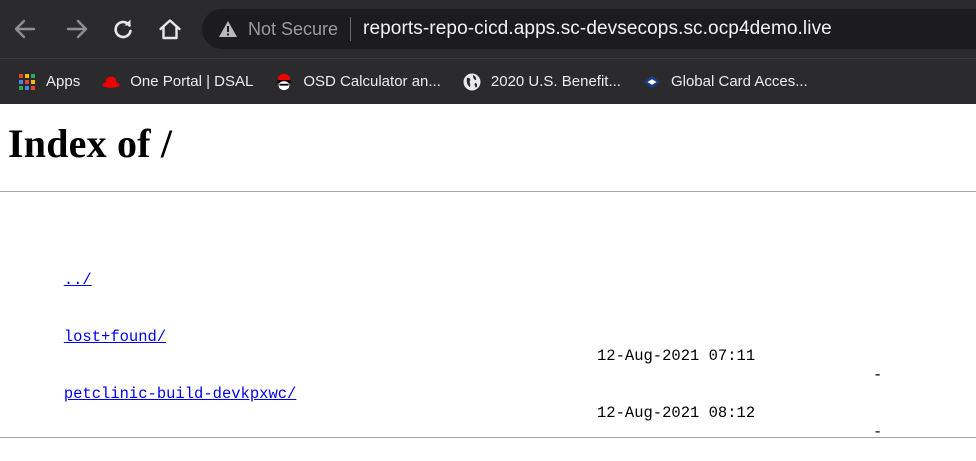 This screenshot has width=976, height=461. What do you see at coordinates (488, 191) in the screenshot?
I see `top-divider` at bounding box center [488, 191].